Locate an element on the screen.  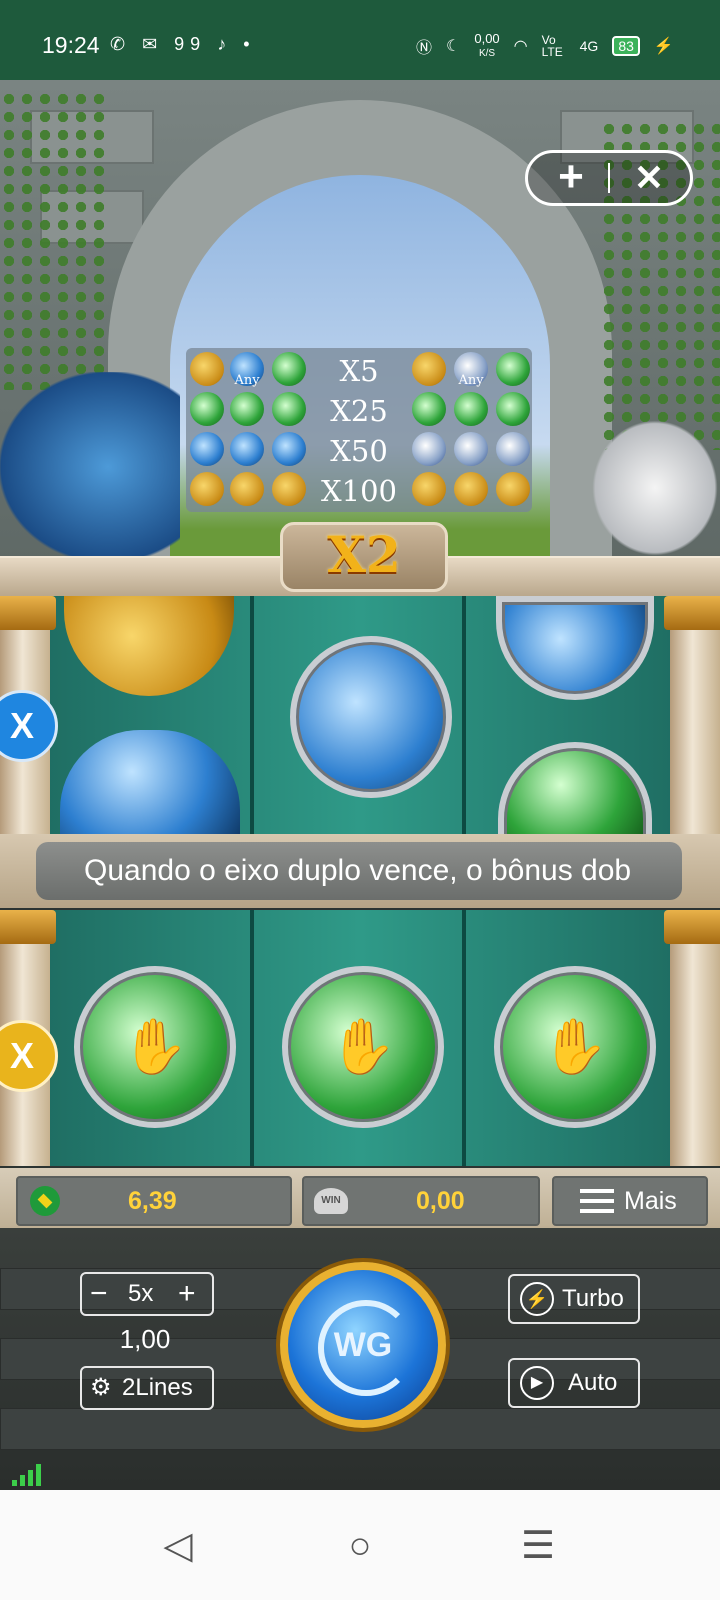
lines-button: ⚙ 2Lines is located at coordinates (147, 1388).